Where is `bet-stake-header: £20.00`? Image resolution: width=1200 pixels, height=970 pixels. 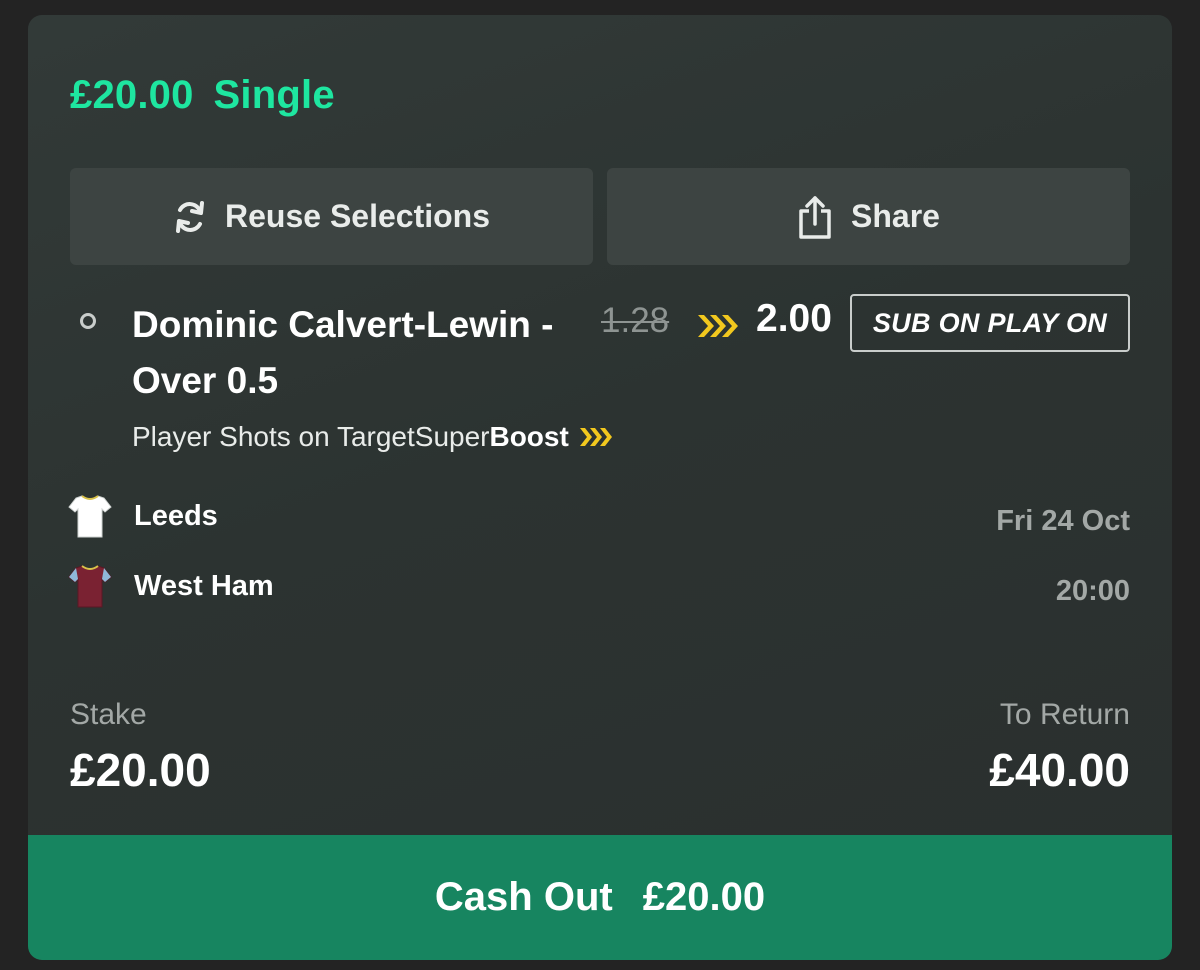 bet-stake-header: £20.00 is located at coordinates (132, 95).